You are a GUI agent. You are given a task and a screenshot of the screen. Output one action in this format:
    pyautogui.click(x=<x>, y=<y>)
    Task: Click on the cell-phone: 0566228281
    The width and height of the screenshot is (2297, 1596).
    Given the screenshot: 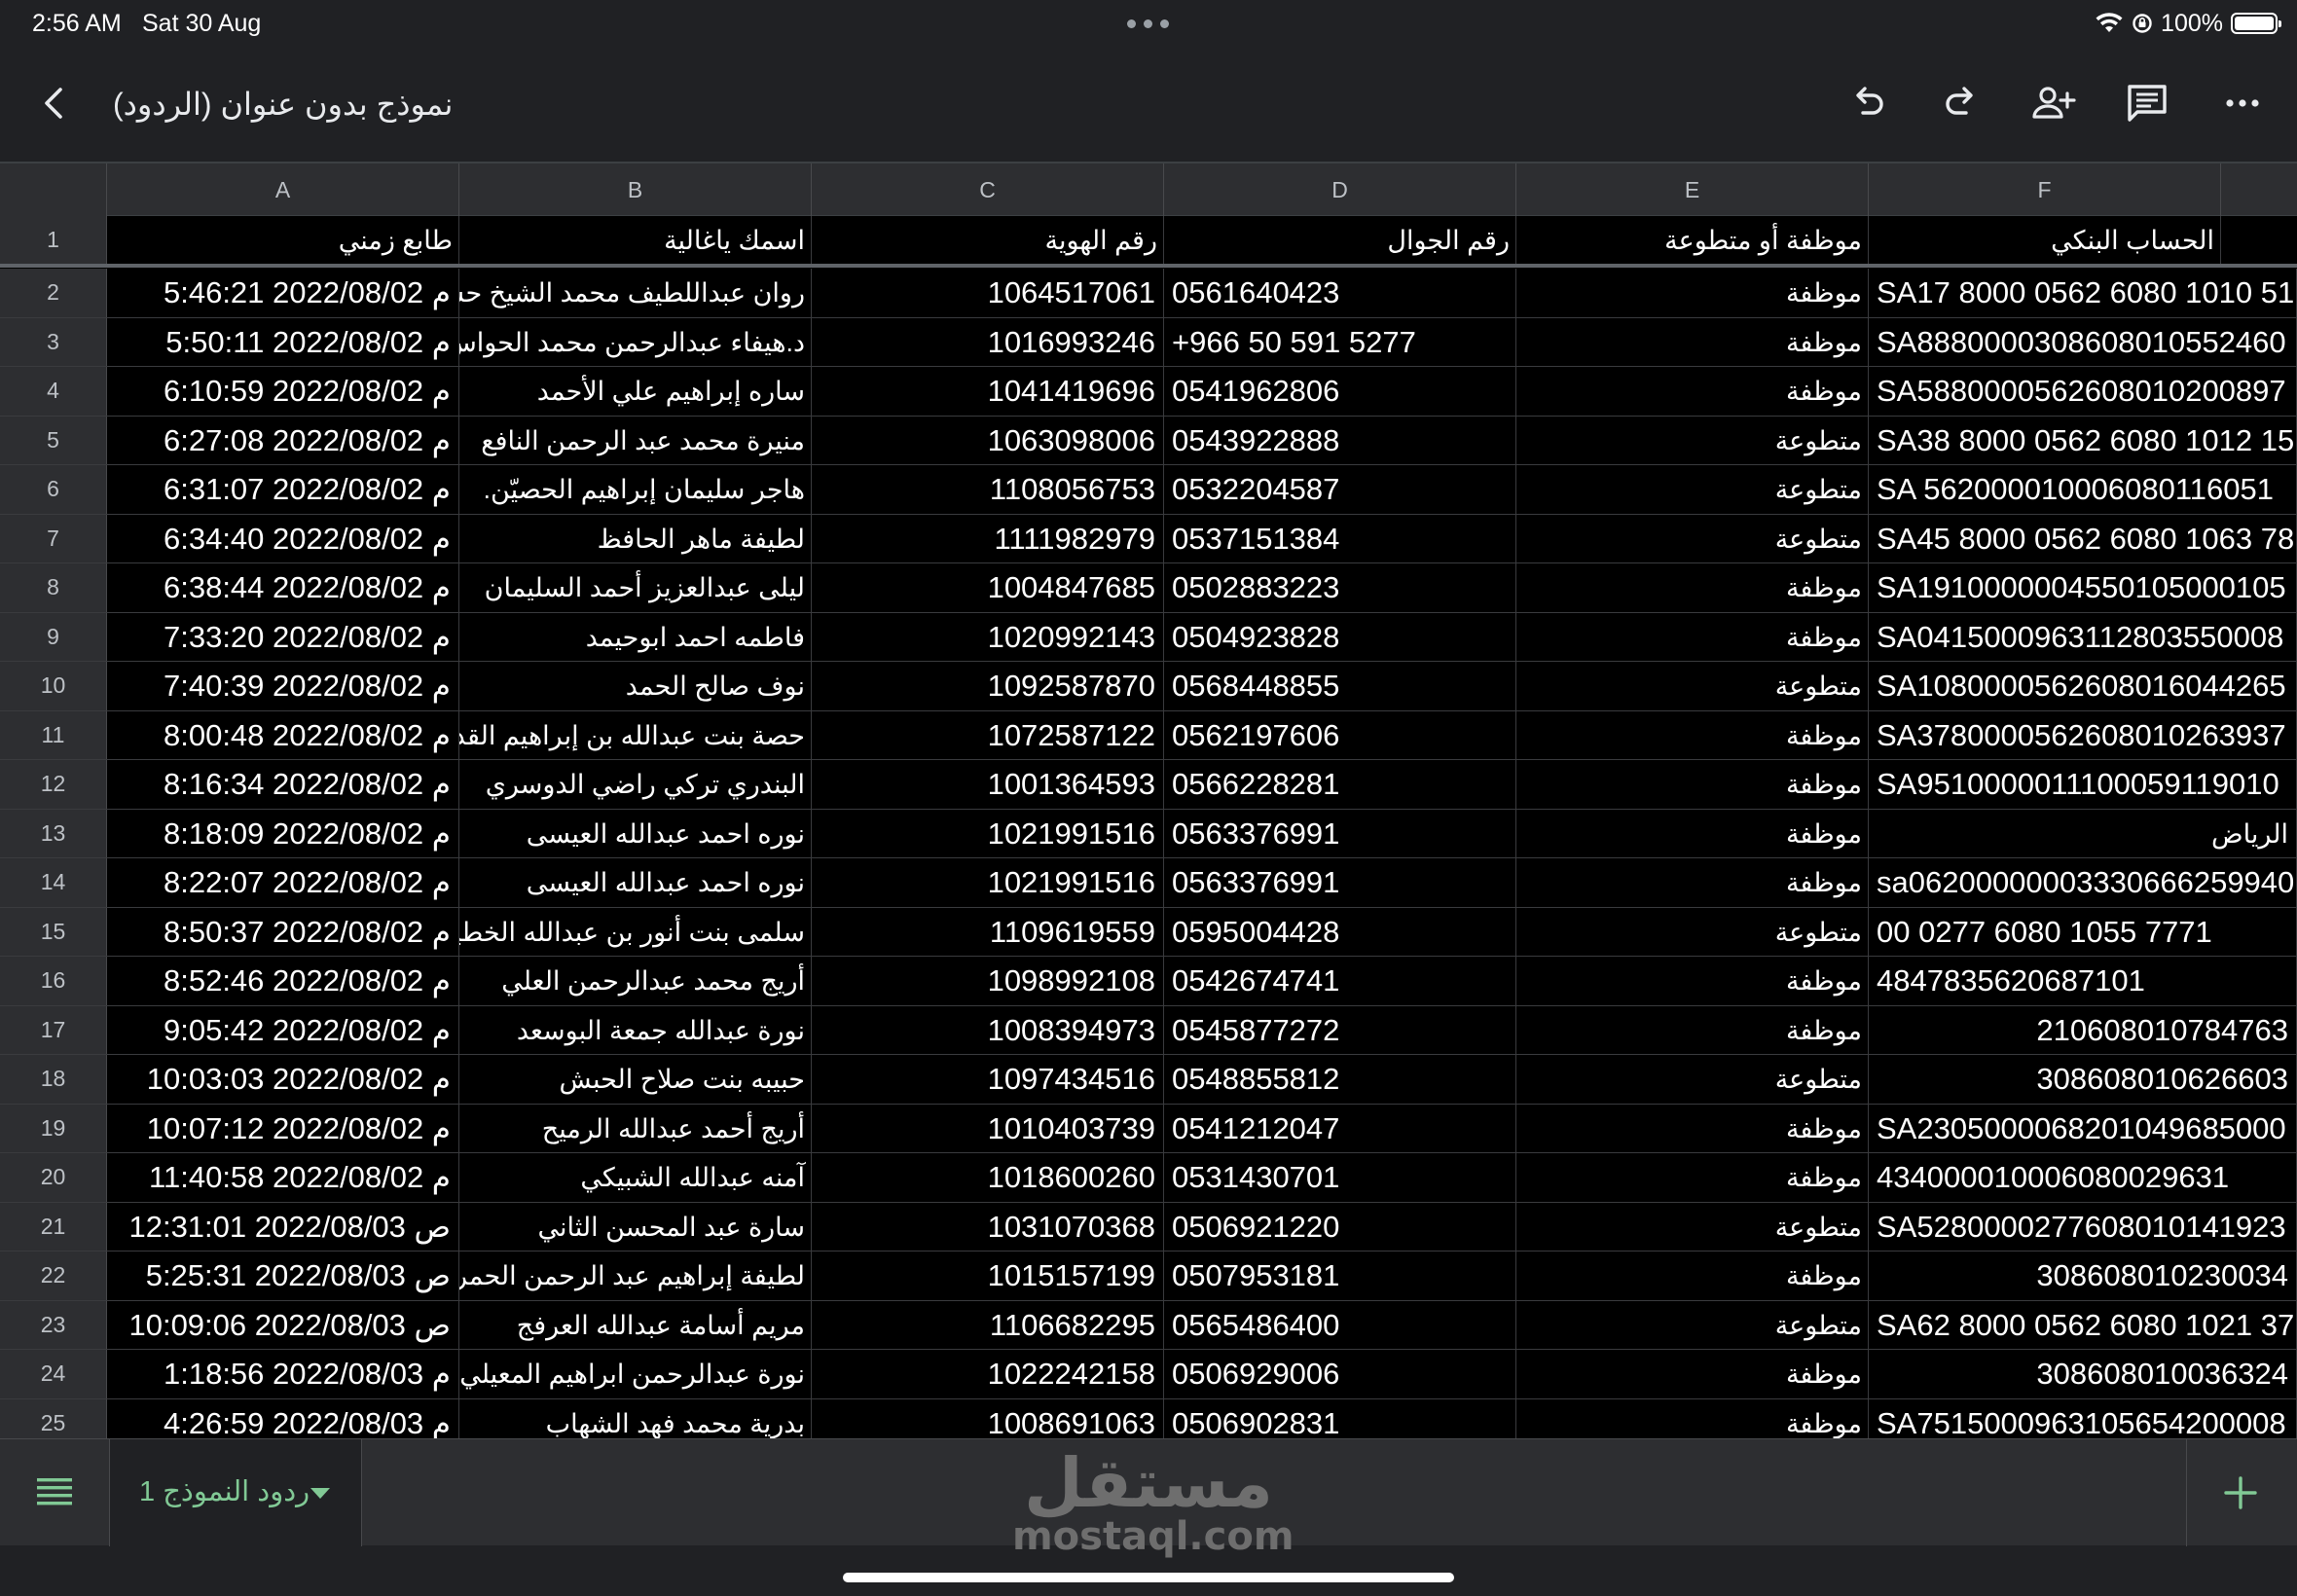 What is the action you would take?
    pyautogui.click(x=1340, y=784)
    